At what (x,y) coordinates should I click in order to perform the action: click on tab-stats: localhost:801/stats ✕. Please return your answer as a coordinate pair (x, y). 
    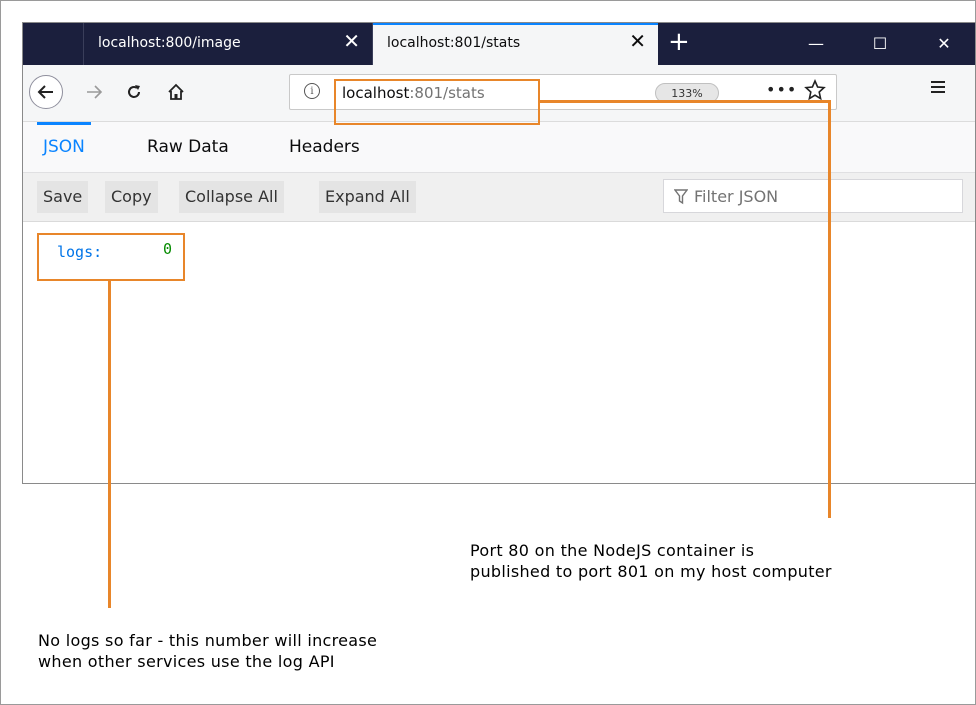
    Looking at the image, I should click on (515, 44).